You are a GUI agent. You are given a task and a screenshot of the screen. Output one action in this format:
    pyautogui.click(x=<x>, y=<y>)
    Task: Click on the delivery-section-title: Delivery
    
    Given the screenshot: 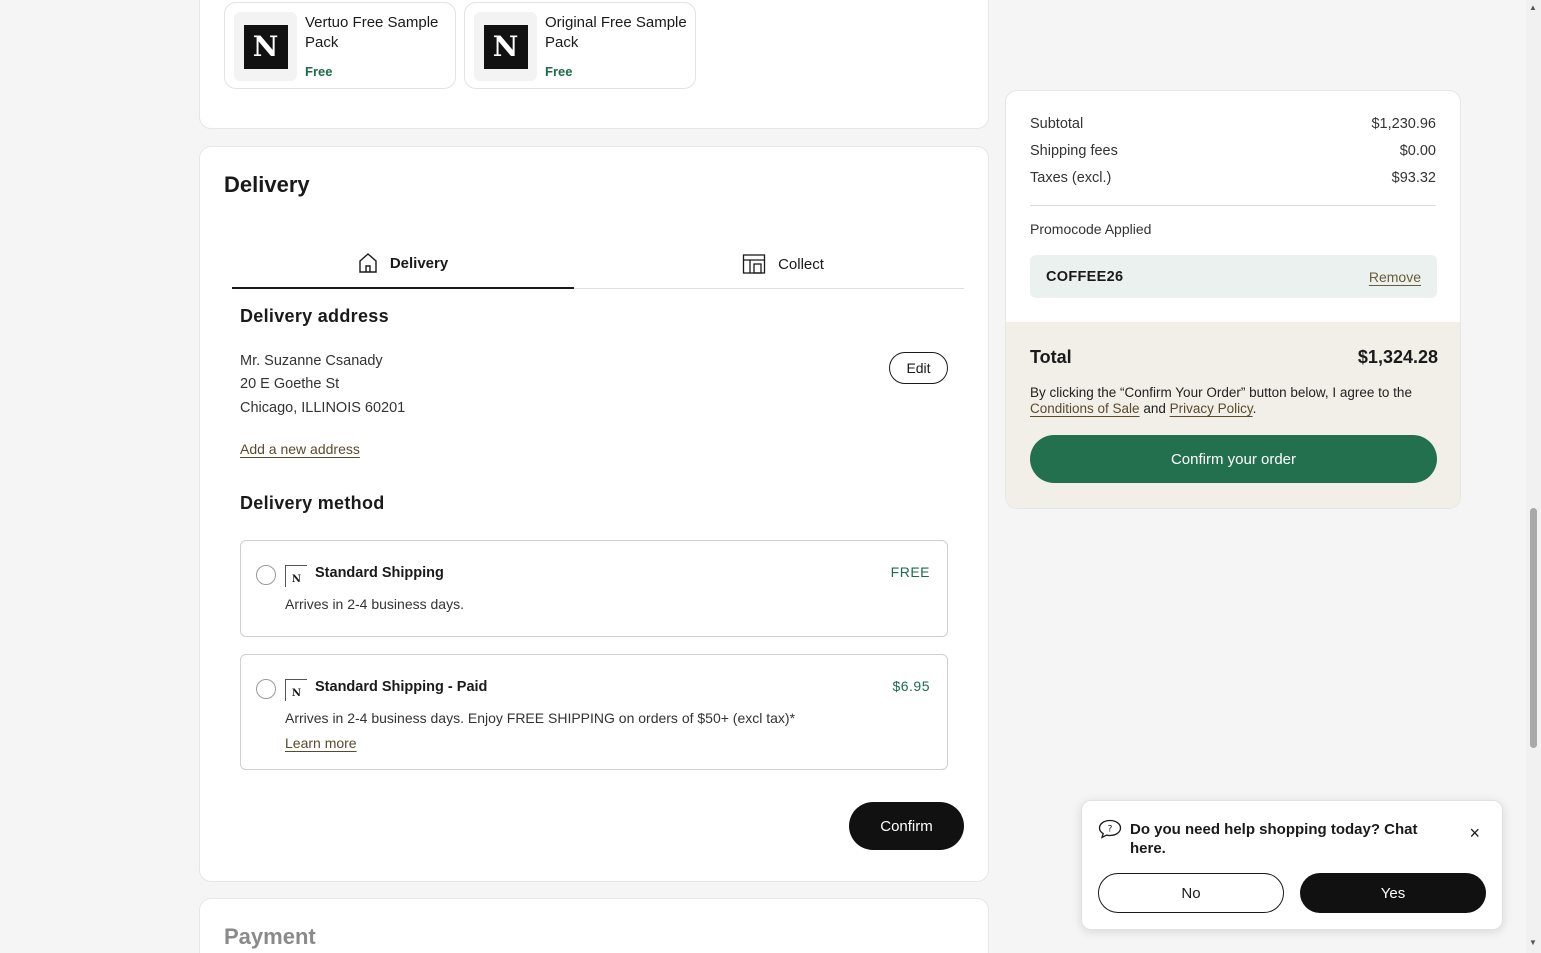 What is the action you would take?
    pyautogui.click(x=267, y=184)
    